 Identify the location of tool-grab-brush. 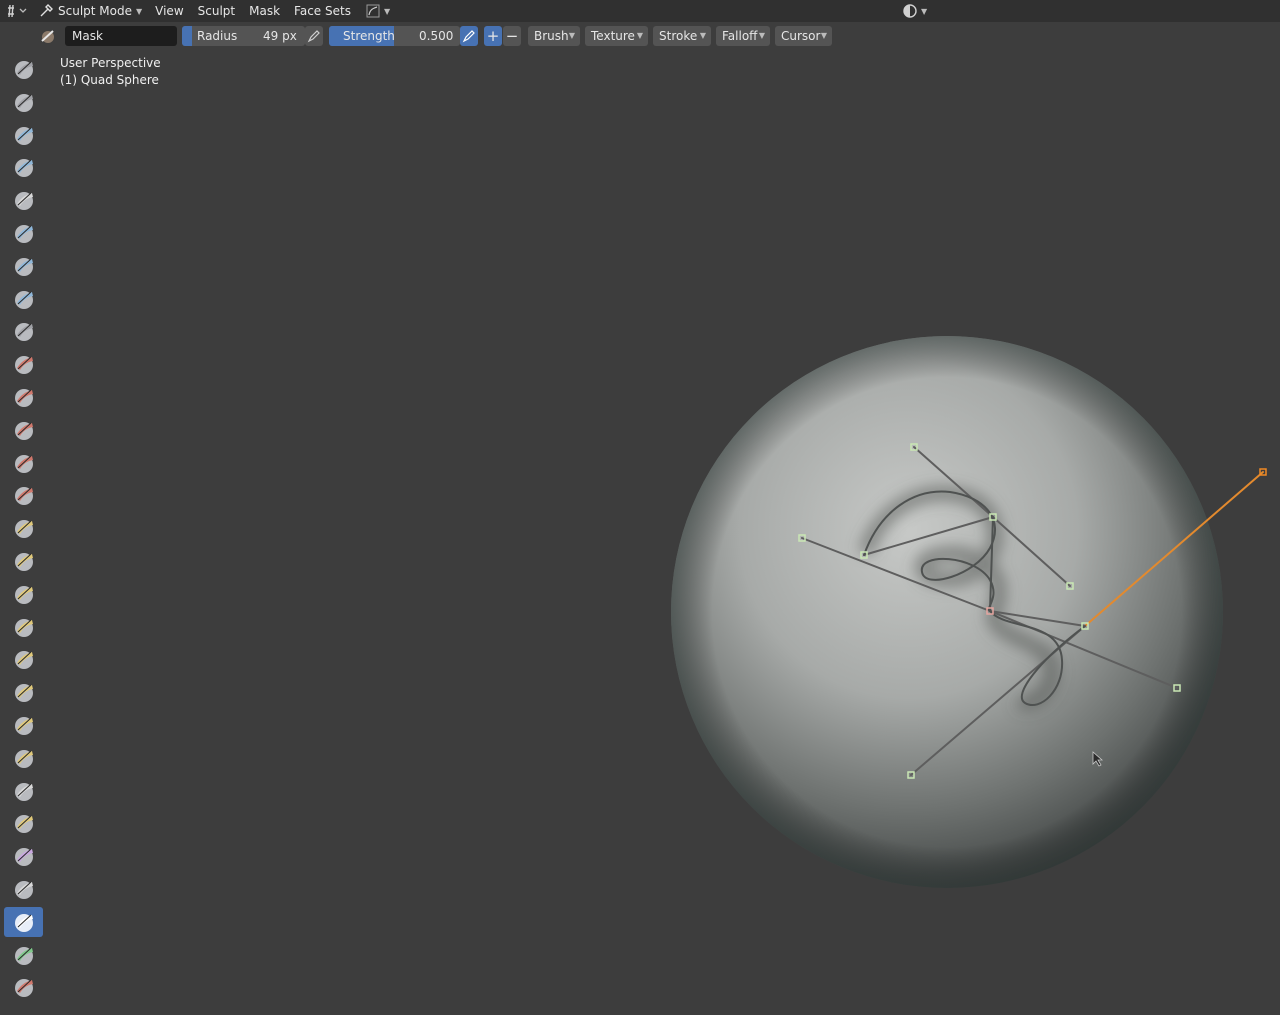
(23, 561).